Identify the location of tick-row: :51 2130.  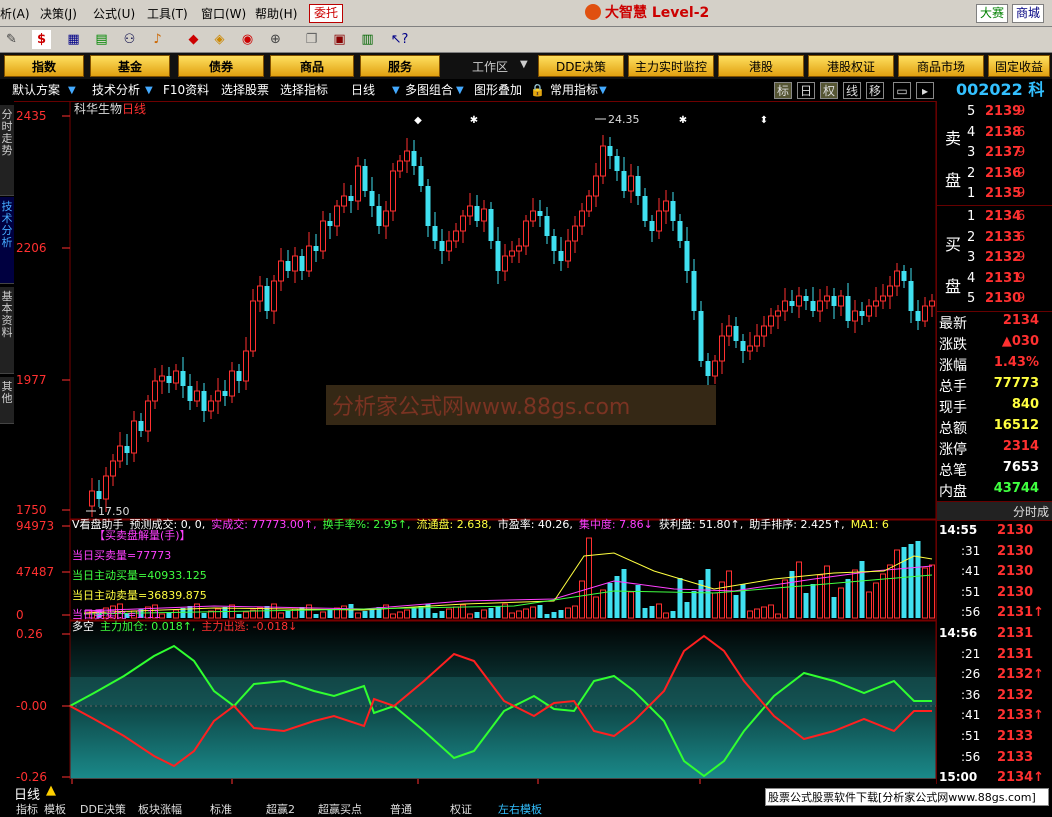
(994, 595).